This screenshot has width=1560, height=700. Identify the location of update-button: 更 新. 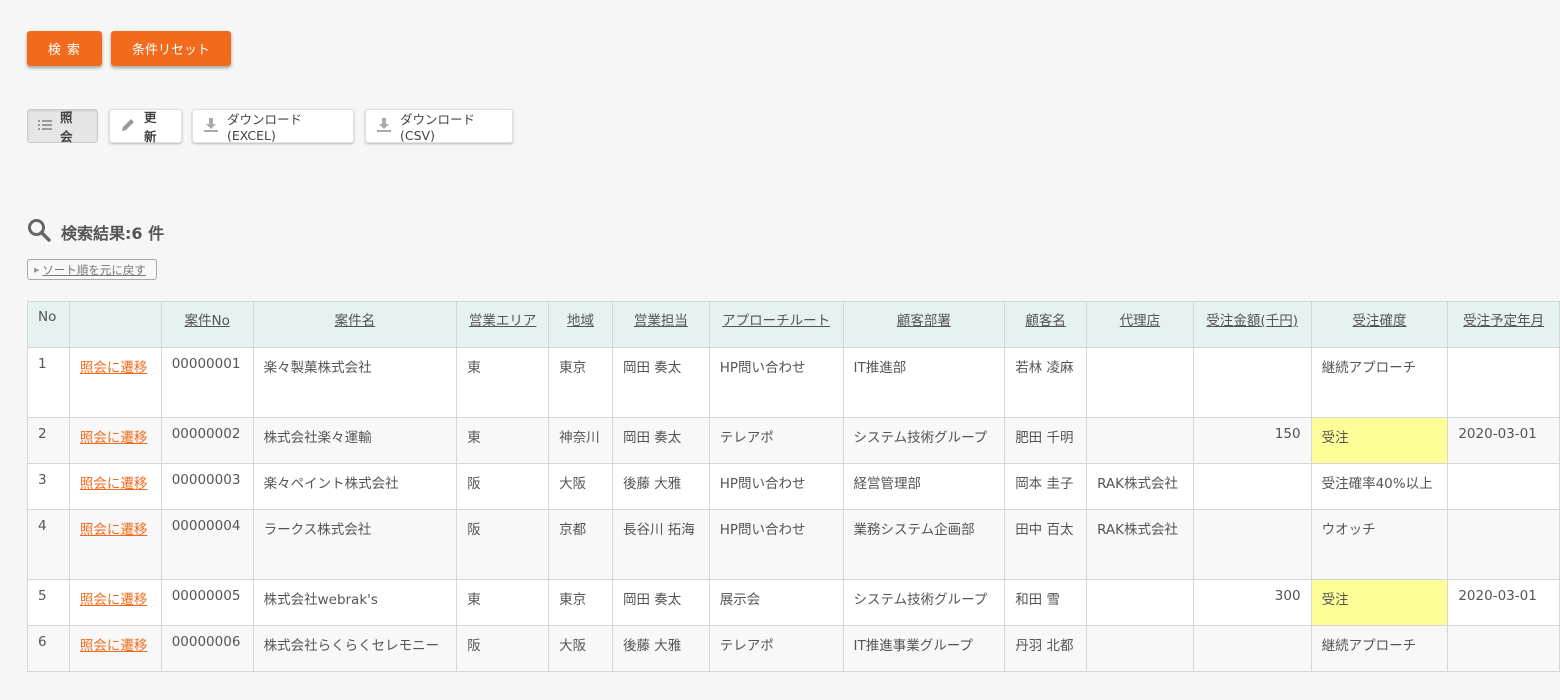
(145, 126).